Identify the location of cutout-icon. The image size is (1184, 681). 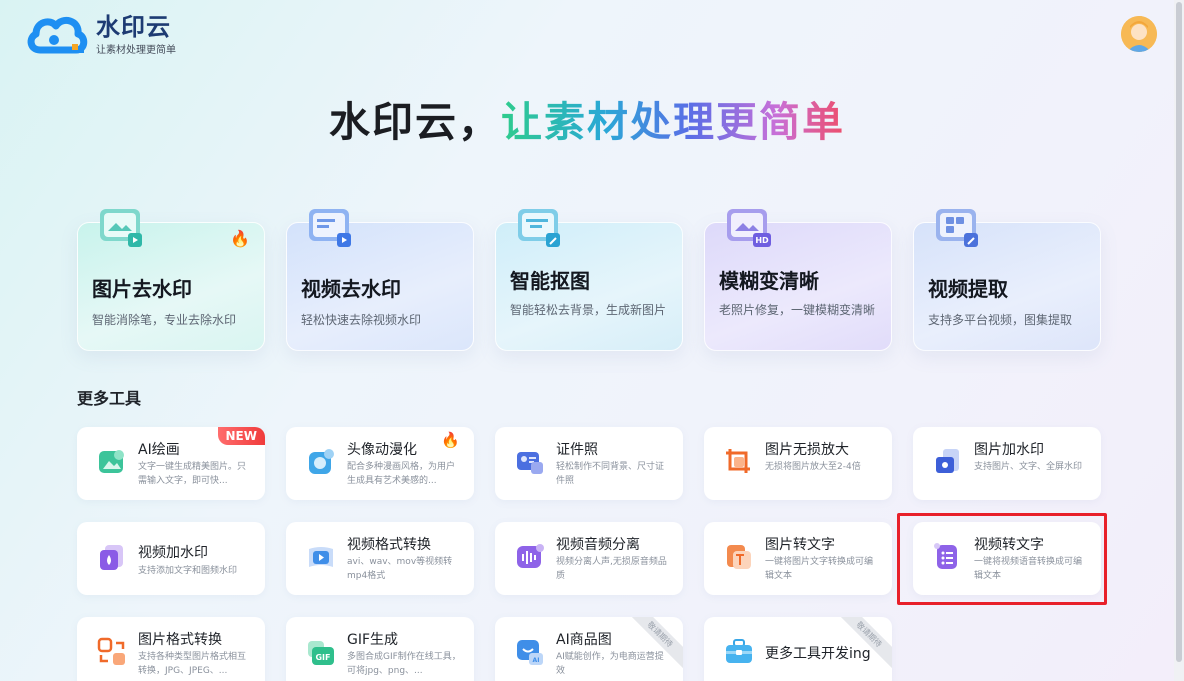
(540, 229).